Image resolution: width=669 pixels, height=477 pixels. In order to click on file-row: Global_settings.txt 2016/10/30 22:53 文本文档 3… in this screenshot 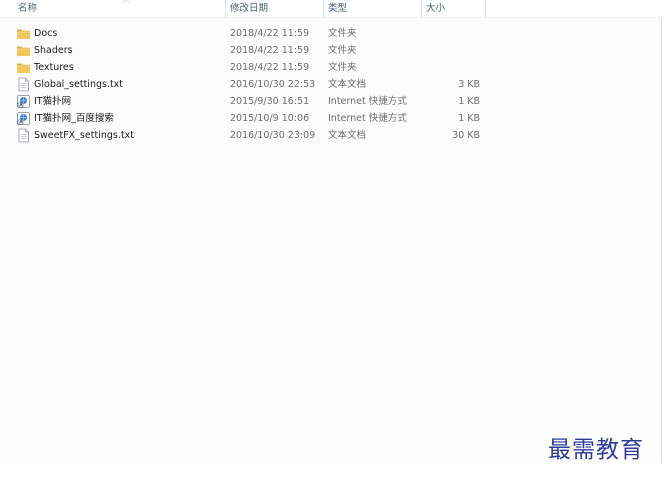, I will do `click(249, 84)`.